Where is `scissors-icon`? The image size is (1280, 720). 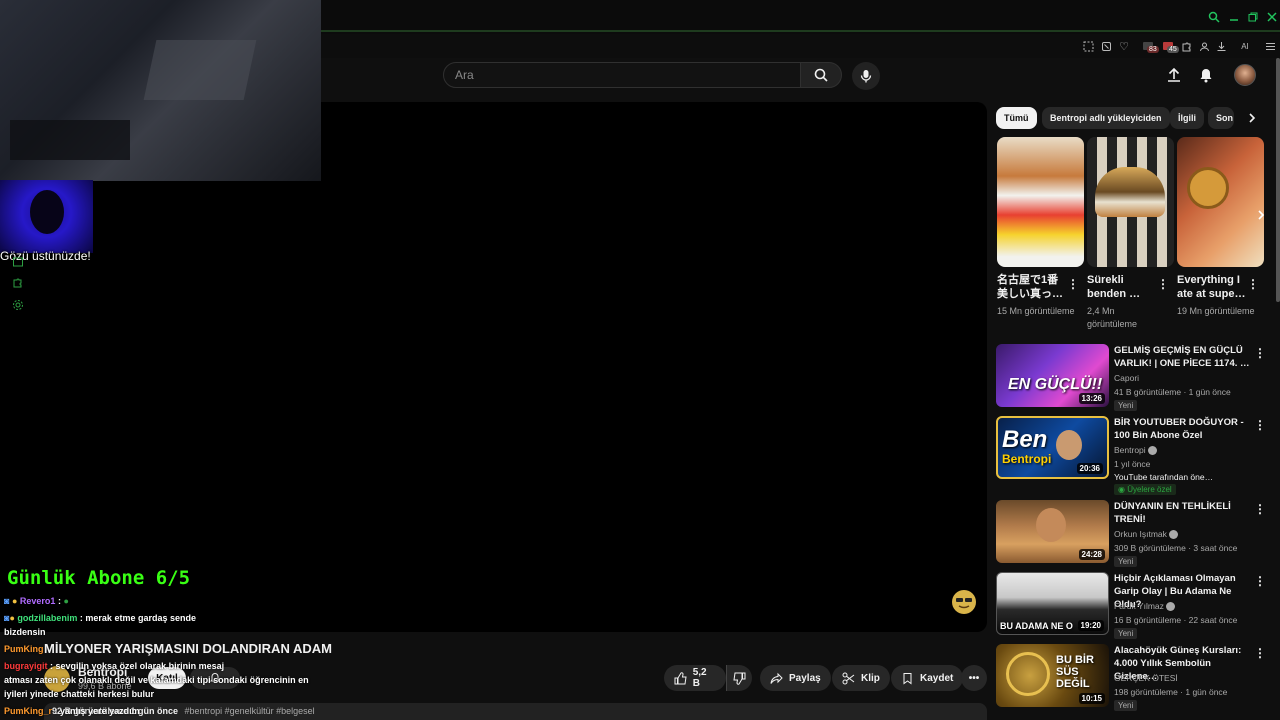
scissors-icon is located at coordinates (848, 678).